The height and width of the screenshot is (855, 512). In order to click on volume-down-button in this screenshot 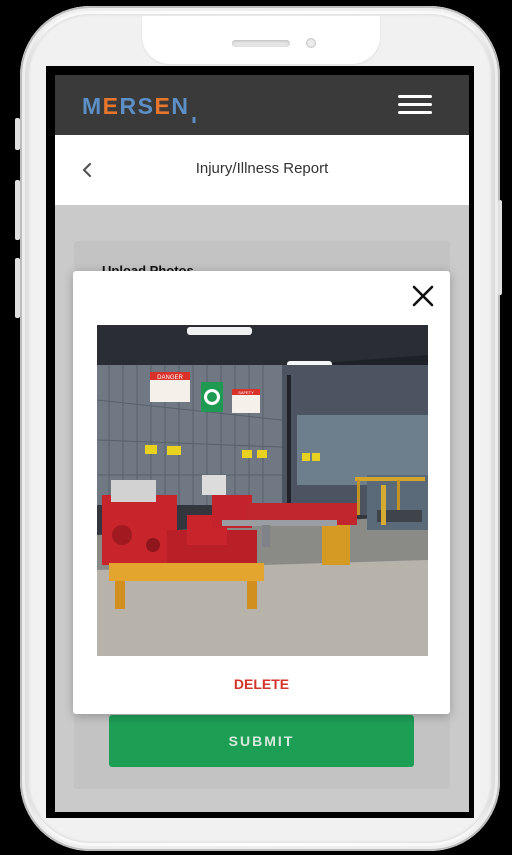, I will do `click(17, 288)`.